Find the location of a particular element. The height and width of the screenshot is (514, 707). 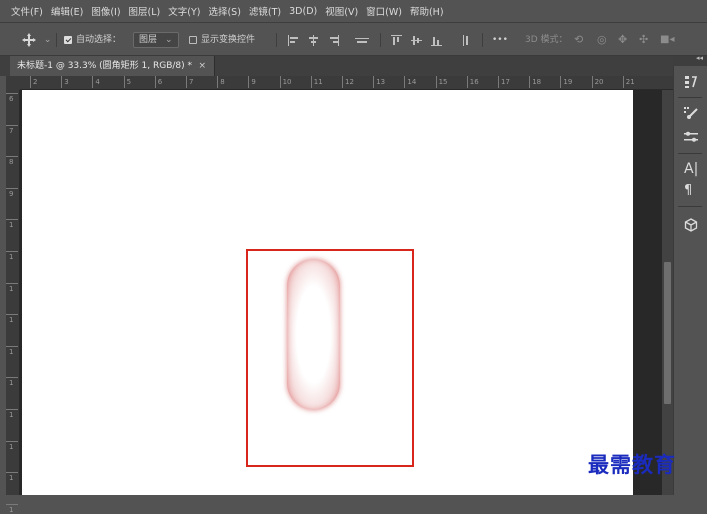

ruler-tick-label: 20 is located at coordinates (597, 82).